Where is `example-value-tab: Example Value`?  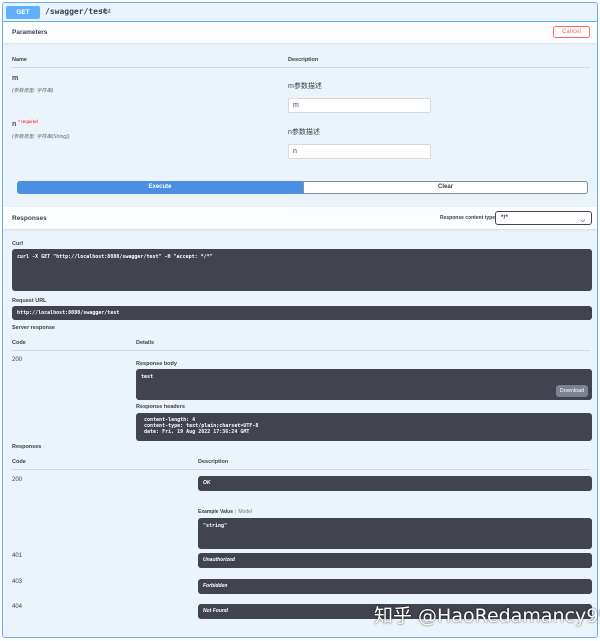
example-value-tab: Example Value is located at coordinates (215, 512).